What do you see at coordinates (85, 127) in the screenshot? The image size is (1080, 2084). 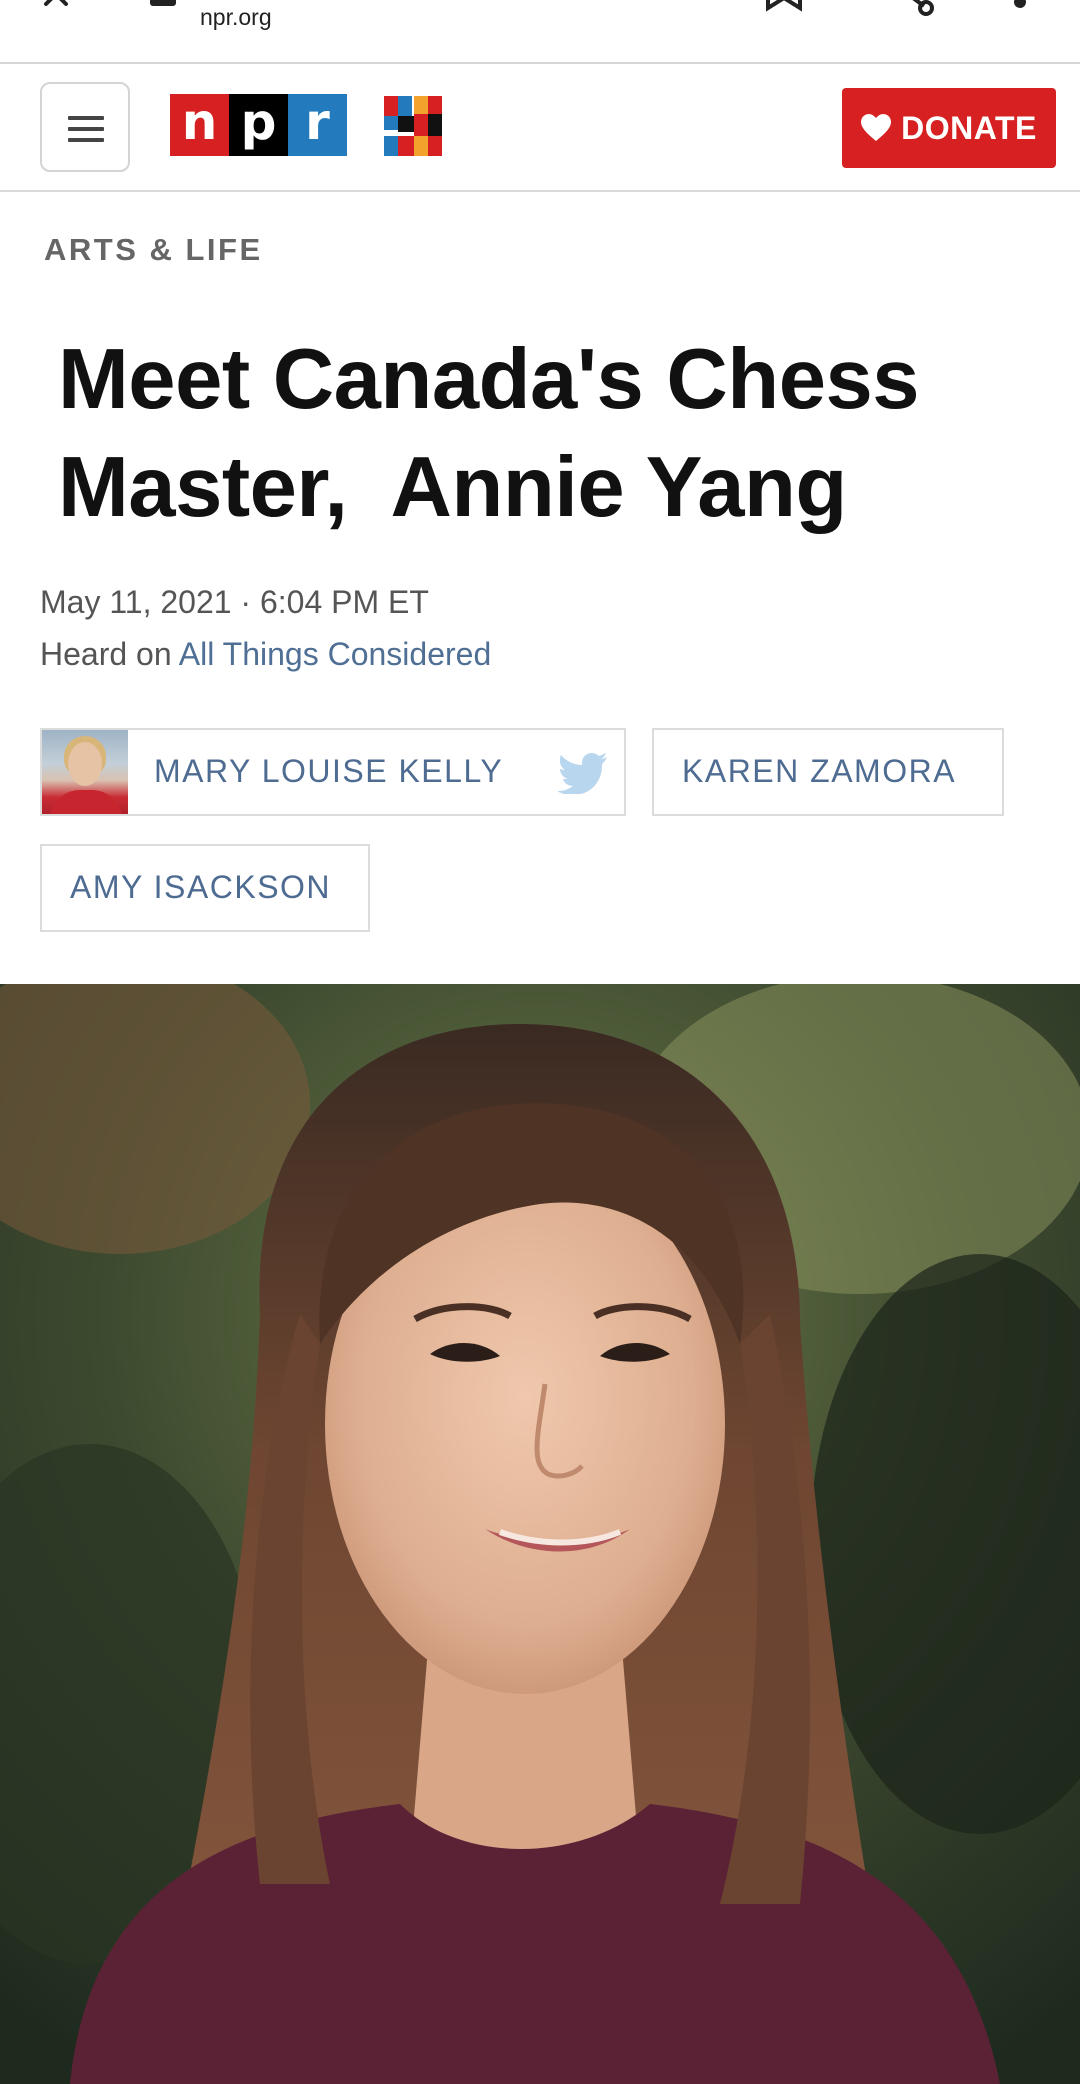 I see `menu-button` at bounding box center [85, 127].